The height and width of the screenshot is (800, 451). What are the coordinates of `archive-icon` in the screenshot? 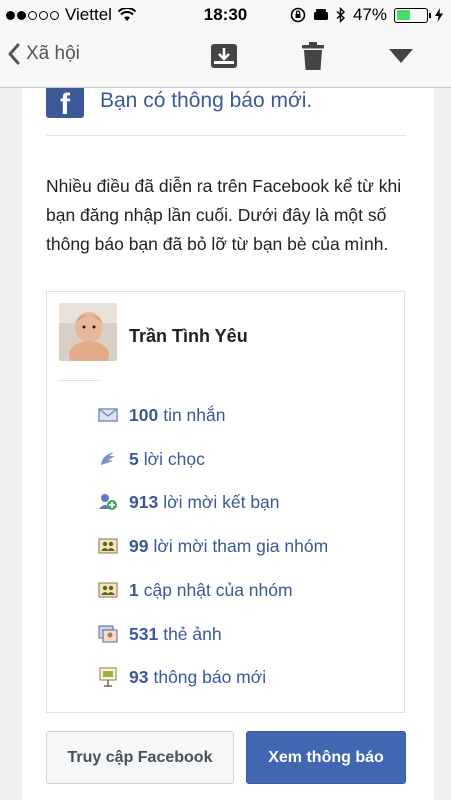 It's located at (224, 58).